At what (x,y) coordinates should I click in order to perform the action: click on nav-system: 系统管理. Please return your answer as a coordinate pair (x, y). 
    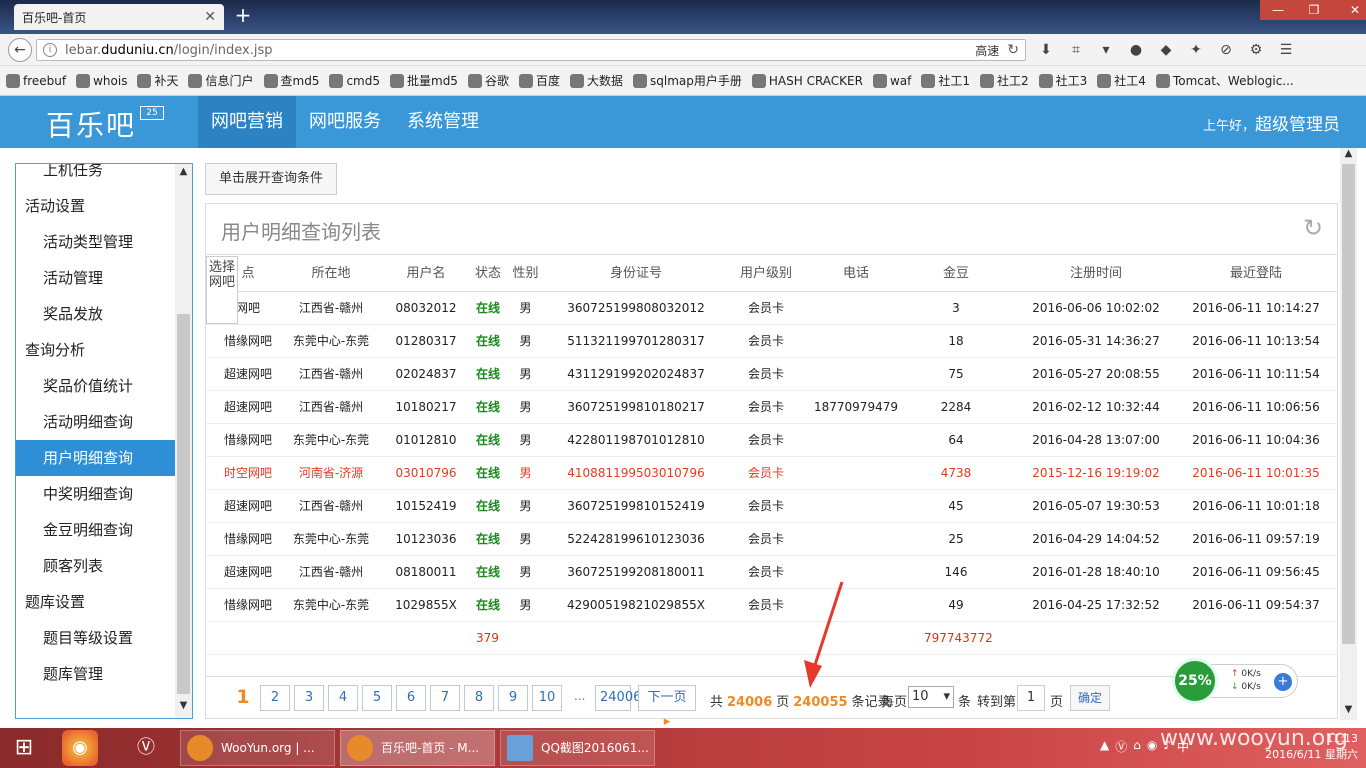
    Looking at the image, I should click on (443, 122).